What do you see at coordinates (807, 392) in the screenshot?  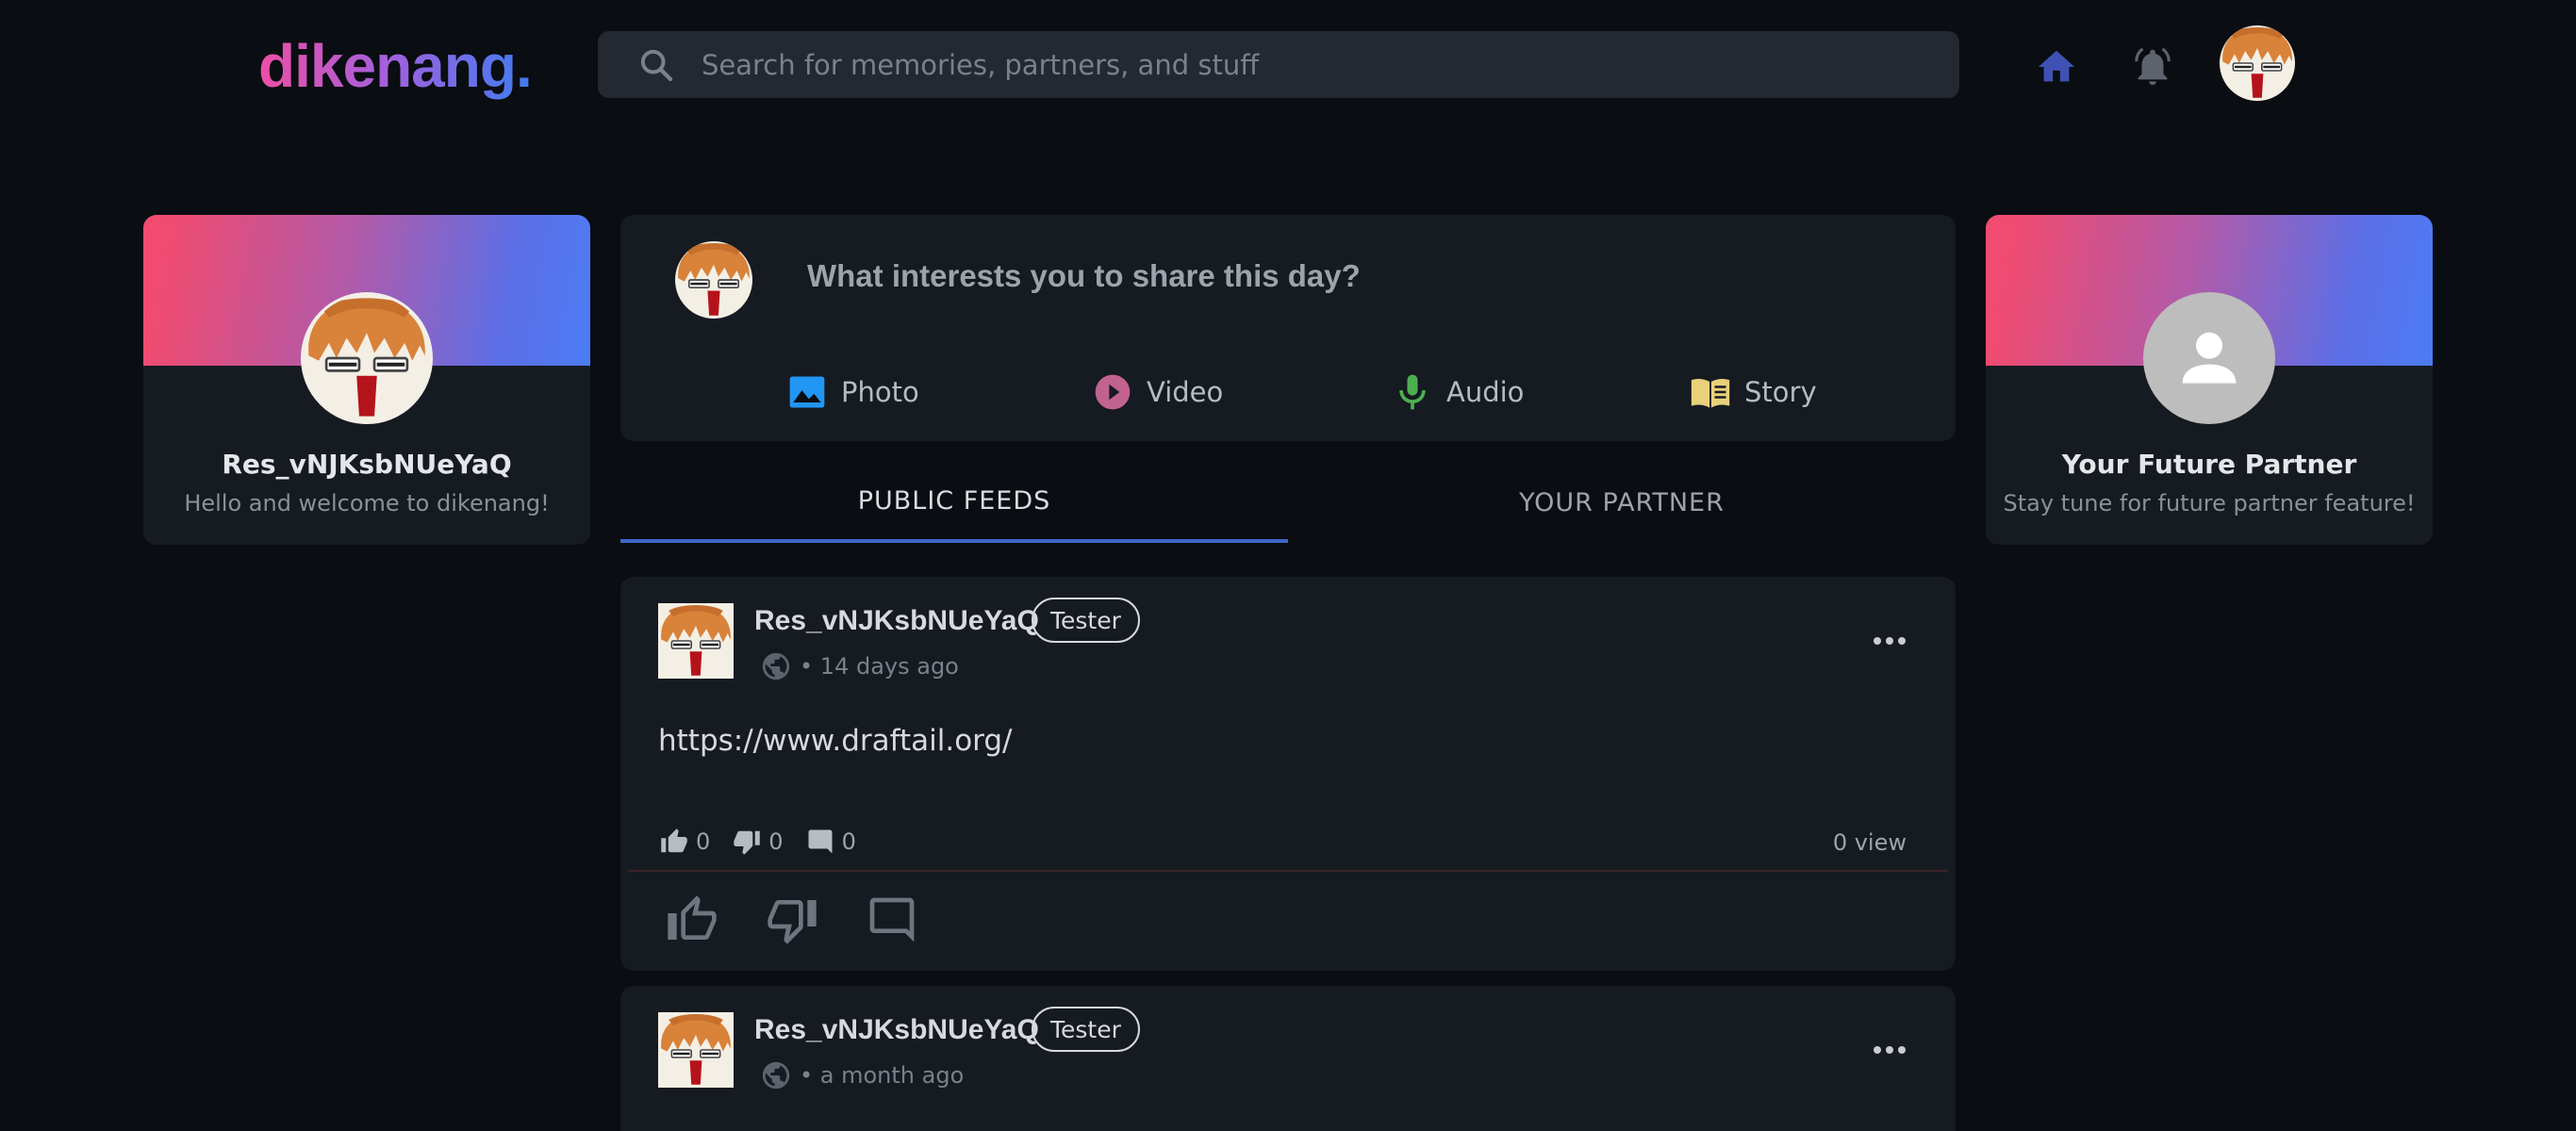 I see `photo-icon` at bounding box center [807, 392].